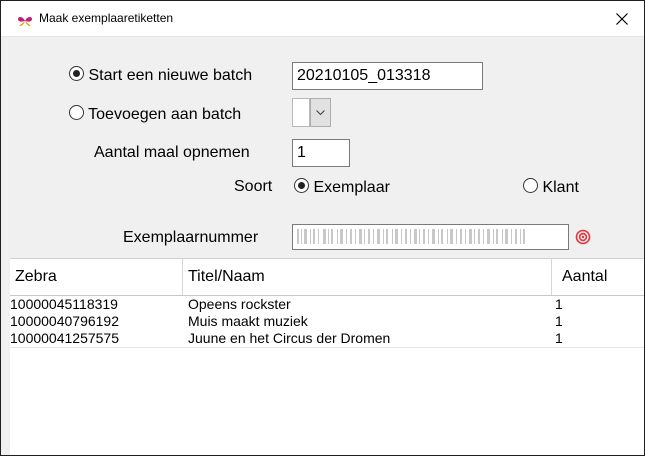  What do you see at coordinates (248, 321) in the screenshot?
I see `cell-title: Muis maakt muziek` at bounding box center [248, 321].